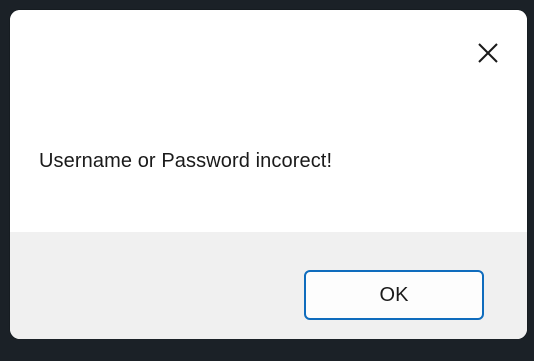  I want to click on close-icon, so click(488, 53).